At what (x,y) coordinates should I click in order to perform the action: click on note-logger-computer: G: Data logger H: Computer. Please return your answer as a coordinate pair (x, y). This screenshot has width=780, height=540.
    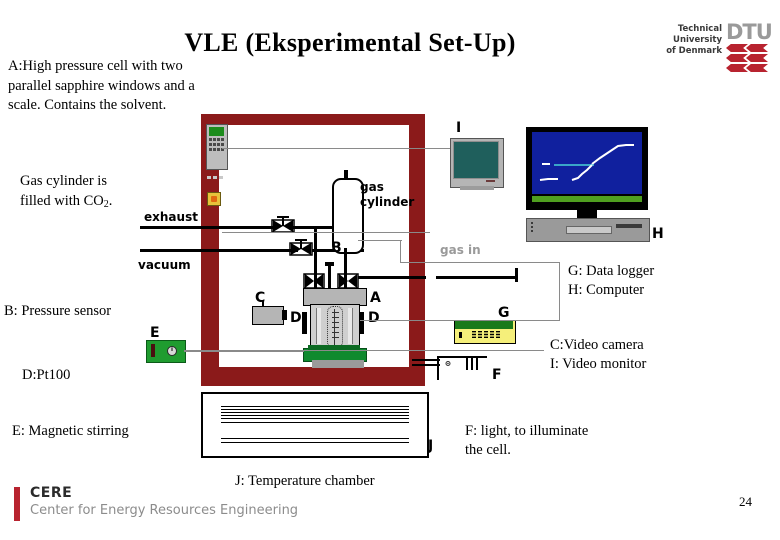
    Looking at the image, I should click on (611, 281).